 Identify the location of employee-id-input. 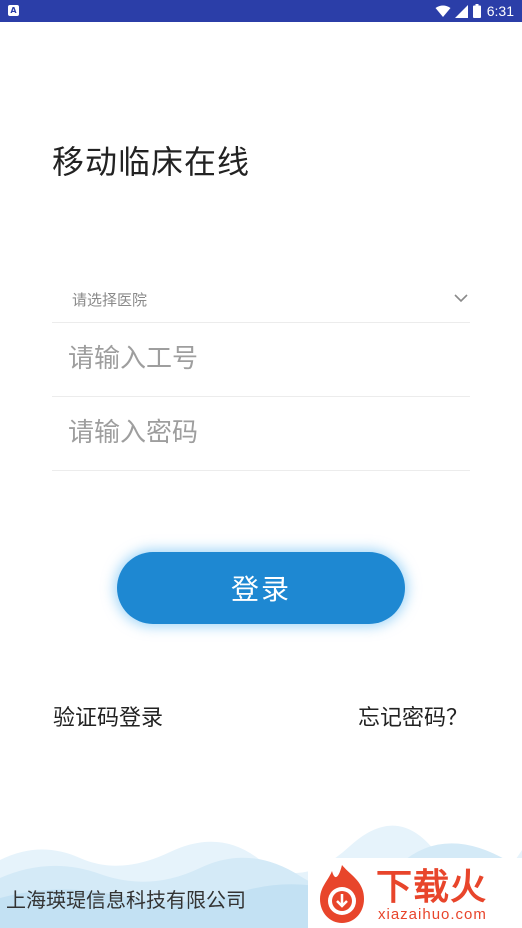
(263, 359).